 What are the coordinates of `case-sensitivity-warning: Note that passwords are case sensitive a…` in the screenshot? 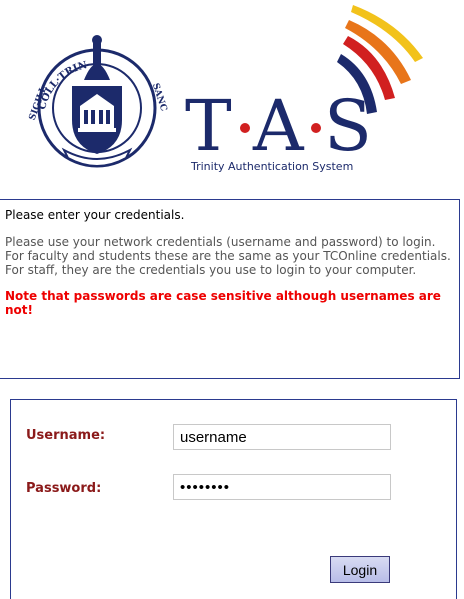 It's located at (223, 303).